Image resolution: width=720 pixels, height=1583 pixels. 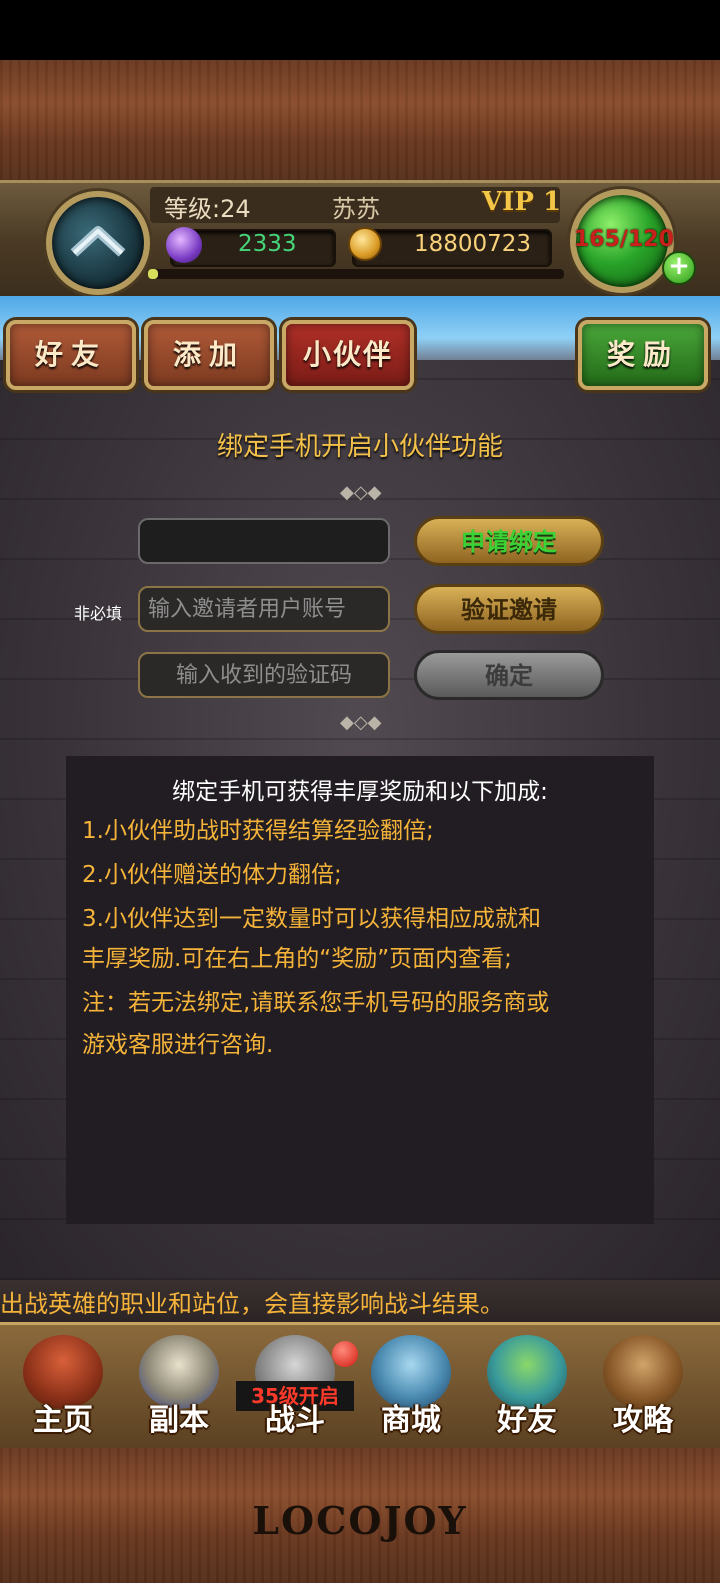 What do you see at coordinates (643, 1420) in the screenshot?
I see `nav-guide-label: 攻略` at bounding box center [643, 1420].